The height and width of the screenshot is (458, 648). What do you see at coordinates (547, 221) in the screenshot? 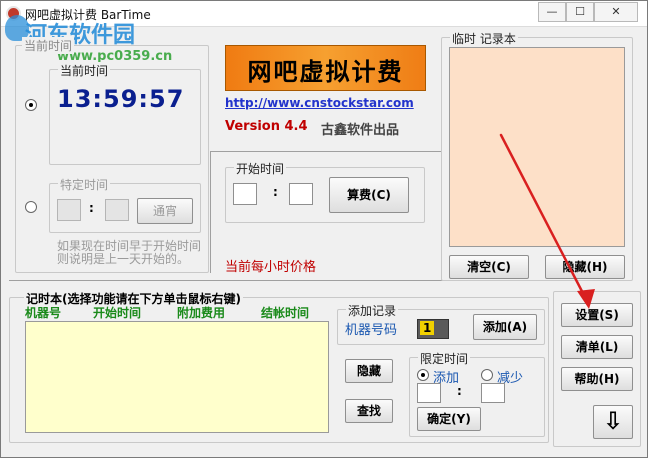
I see `annotation-arrow-icon` at bounding box center [547, 221].